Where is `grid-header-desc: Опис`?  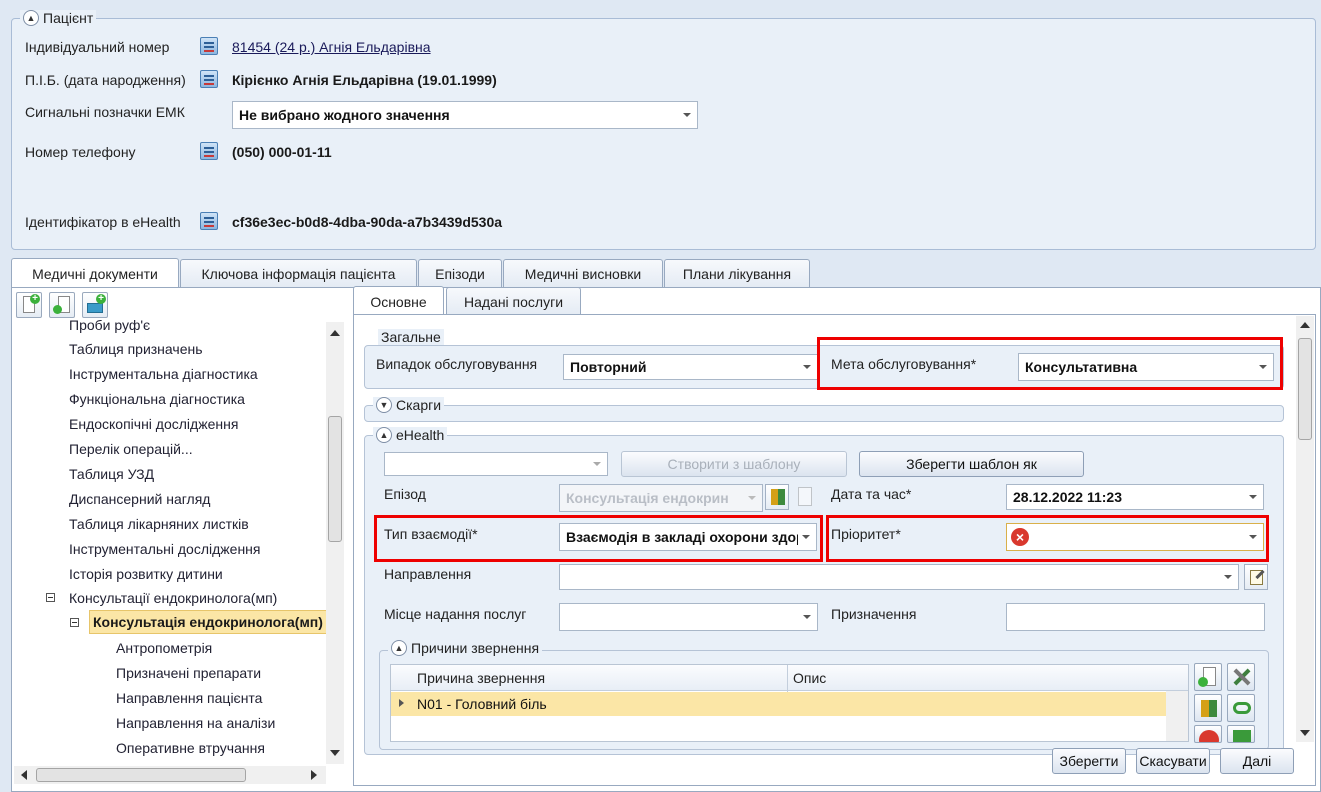 grid-header-desc: Опис is located at coordinates (809, 678).